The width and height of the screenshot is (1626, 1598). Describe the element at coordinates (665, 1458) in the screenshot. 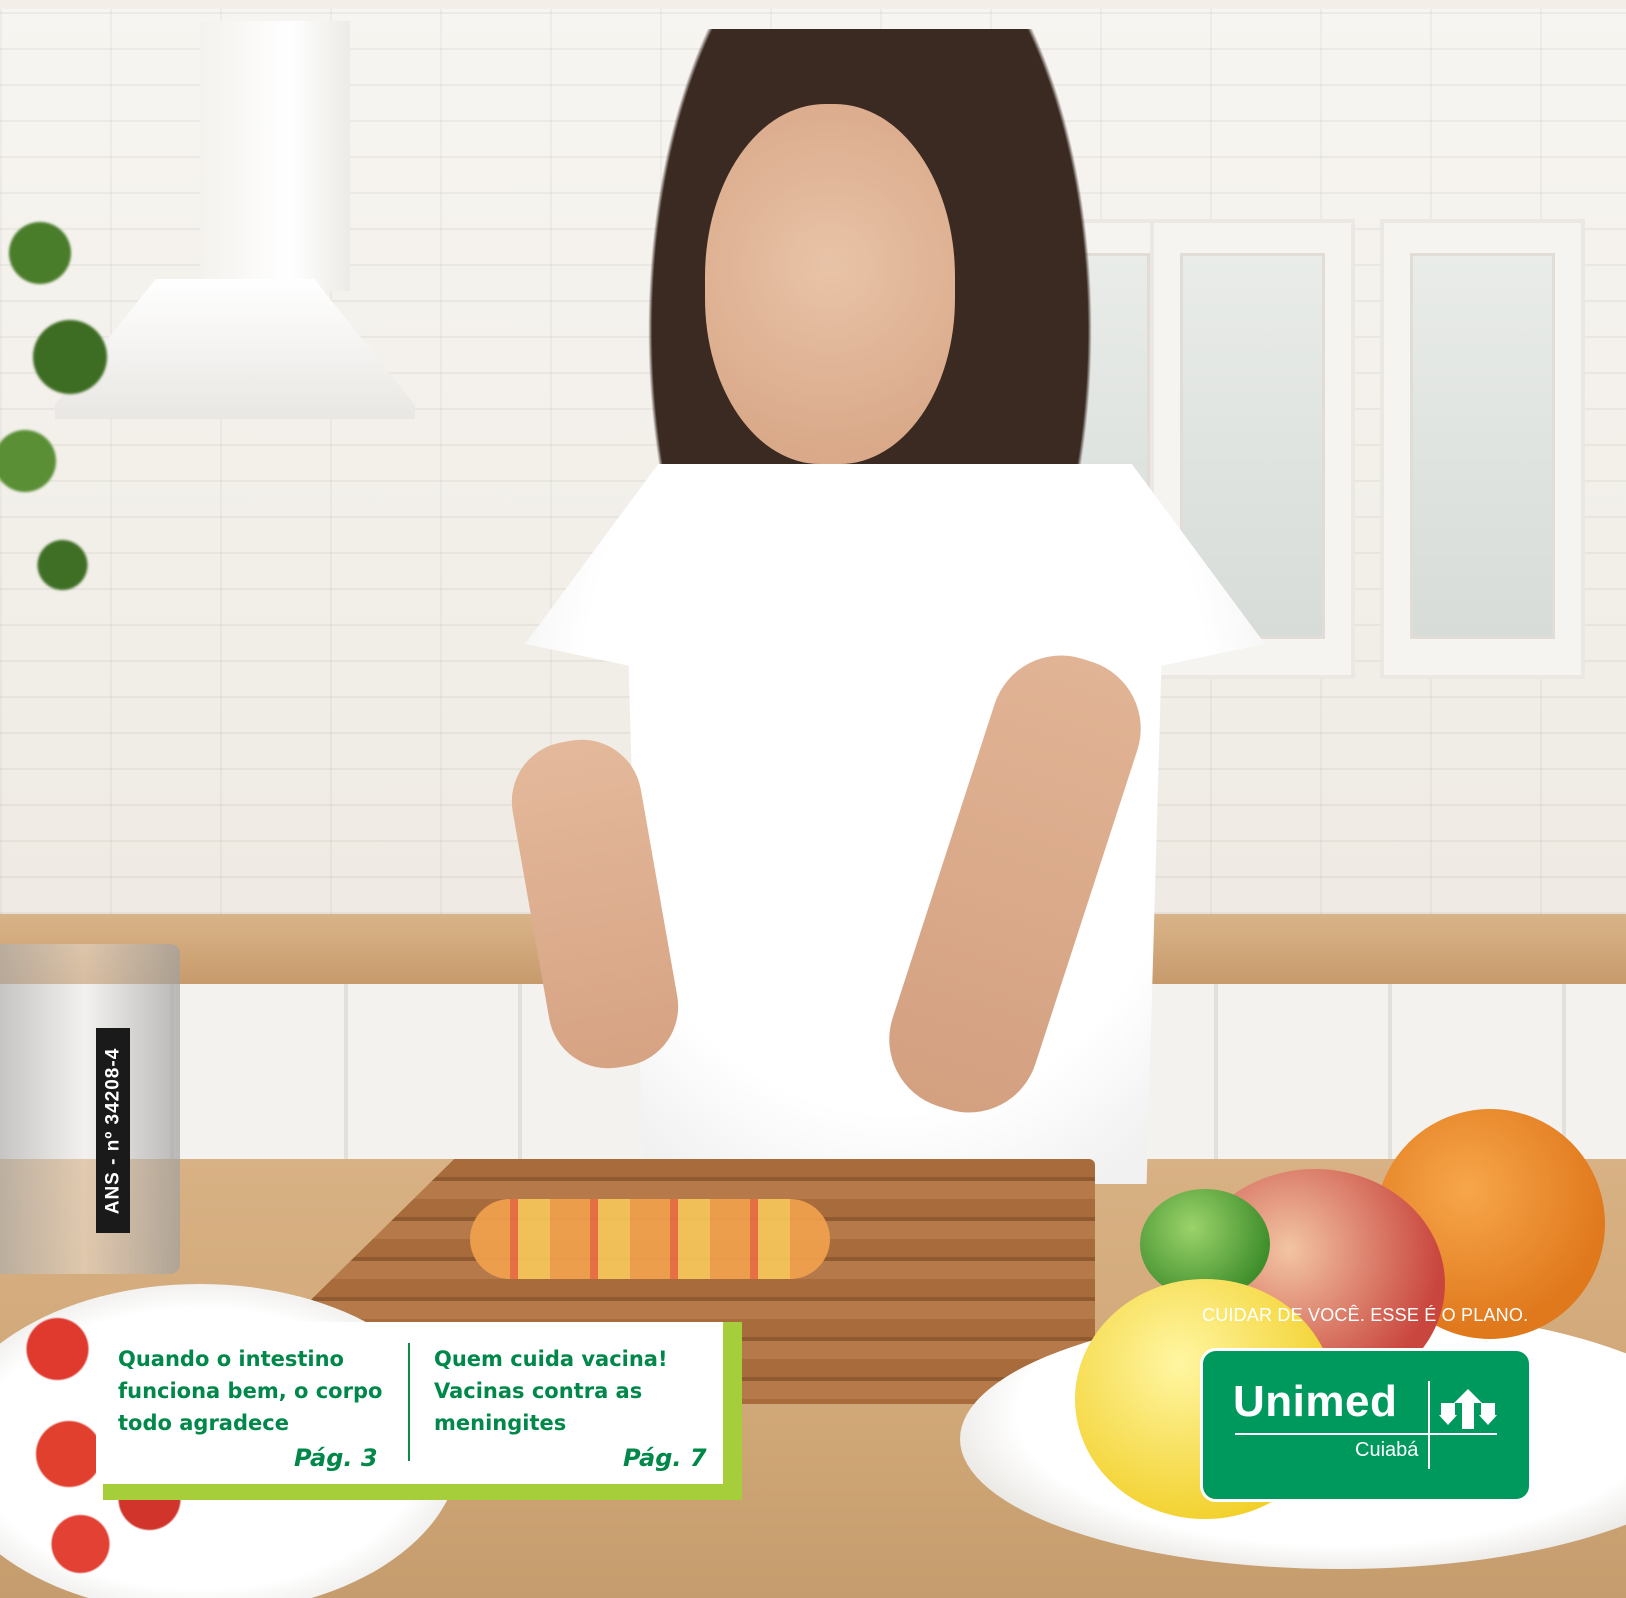

I see `teaser-page-ref: Pág. 7` at that location.